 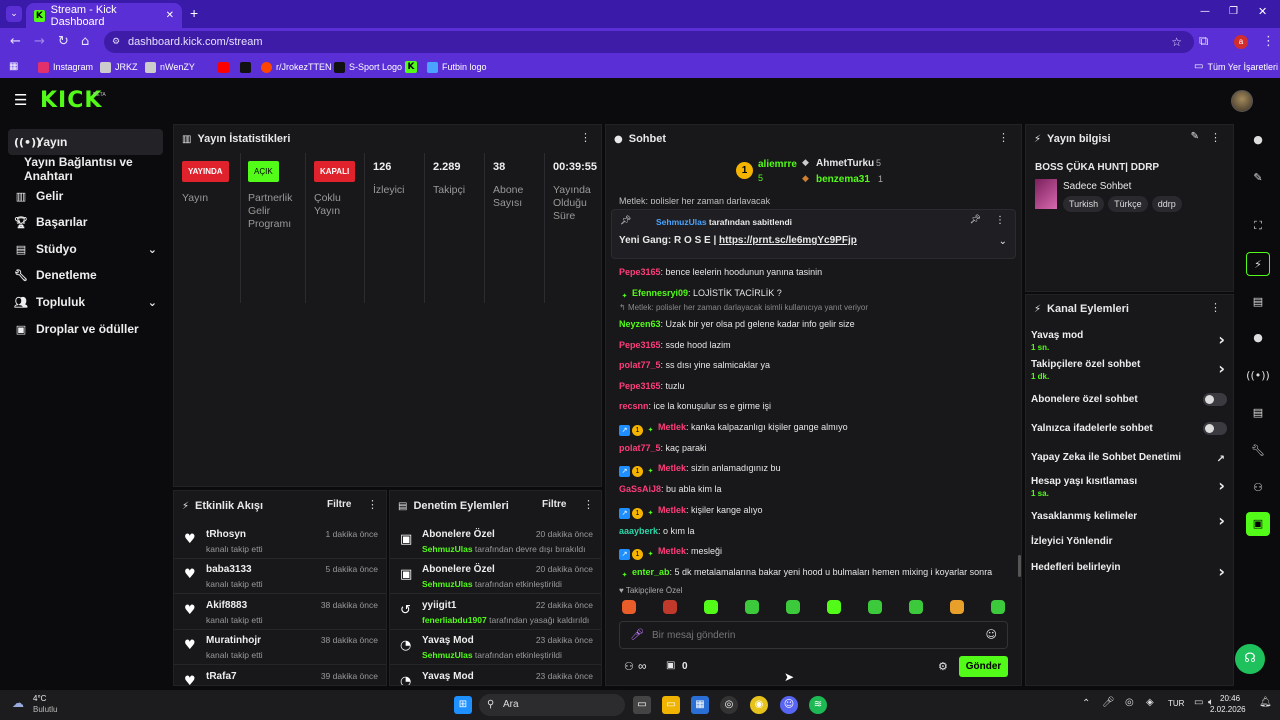 What do you see at coordinates (194, 13) in the screenshot?
I see `new-tab-button: +` at bounding box center [194, 13].